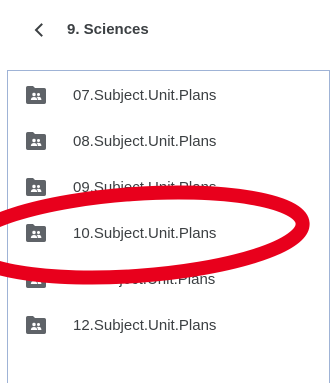  I want to click on chevron-left-icon, so click(39, 30).